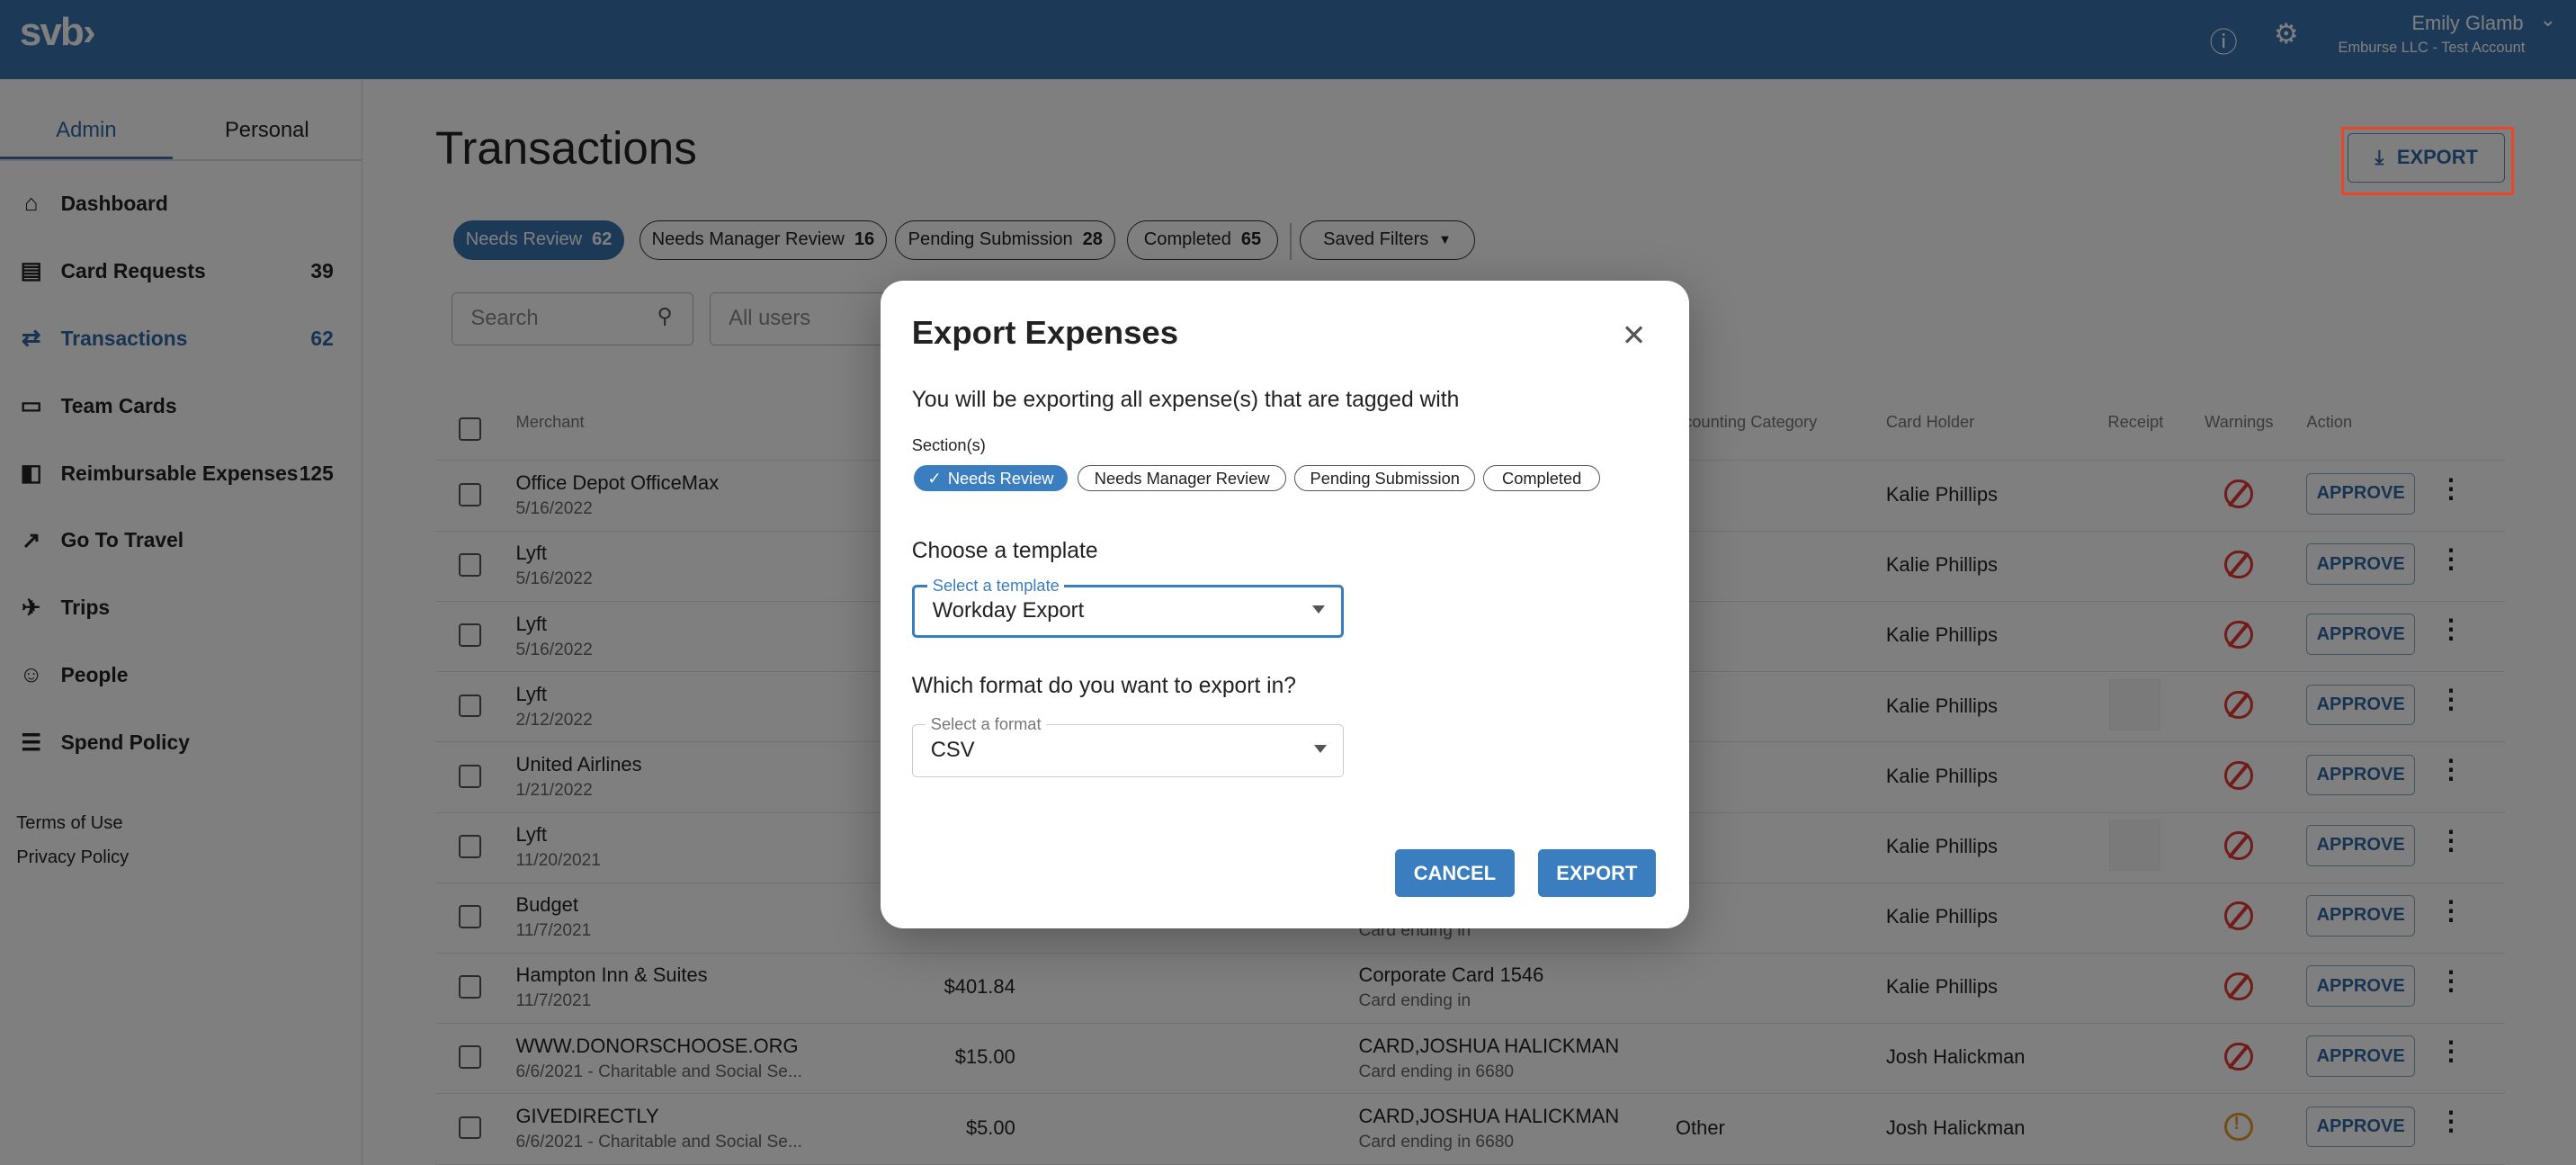 The image size is (2576, 1165). I want to click on section-chip-pending-submission: Pending Submission, so click(1385, 478).